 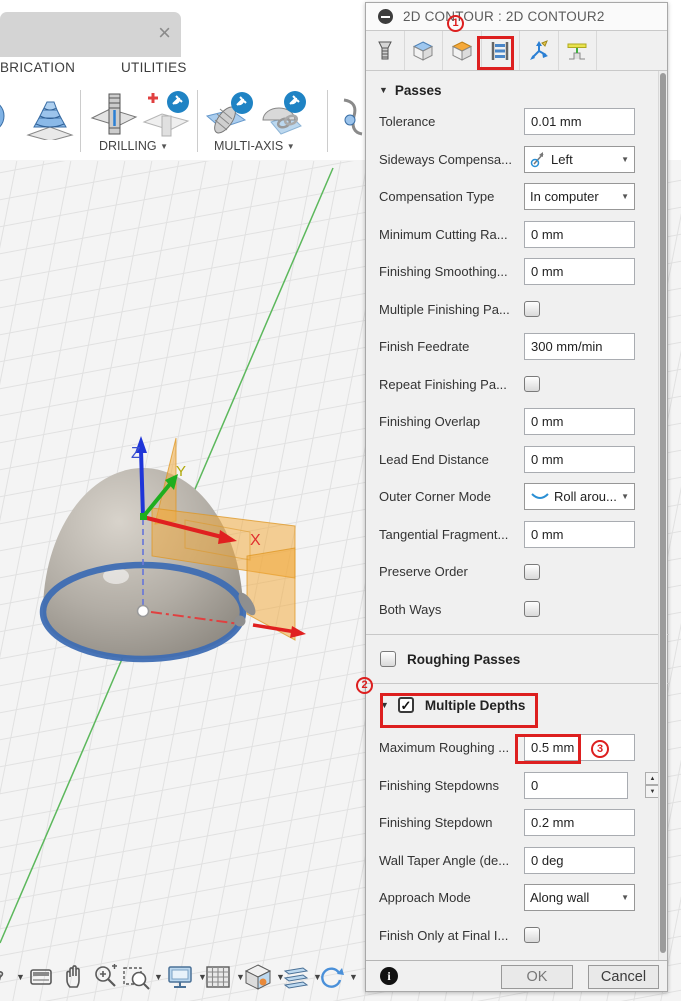 I want to click on turning-icon, so click(x=353, y=116).